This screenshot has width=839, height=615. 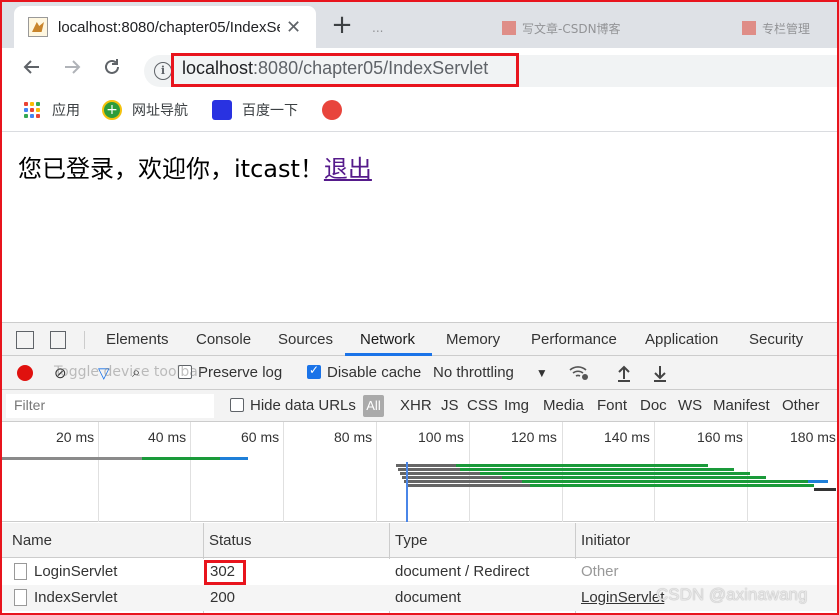 I want to click on request-name: LoginServlet, so click(x=65, y=571).